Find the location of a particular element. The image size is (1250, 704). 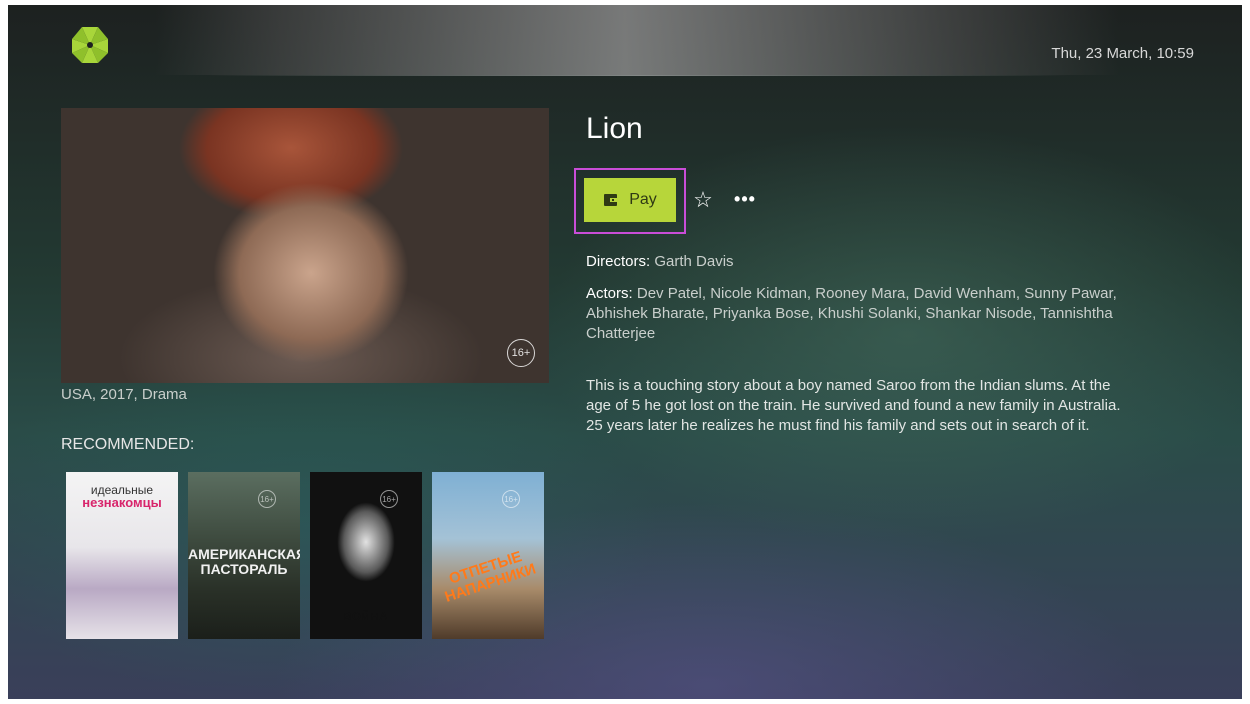

star-outline-icon: ☆ is located at coordinates (703, 199).